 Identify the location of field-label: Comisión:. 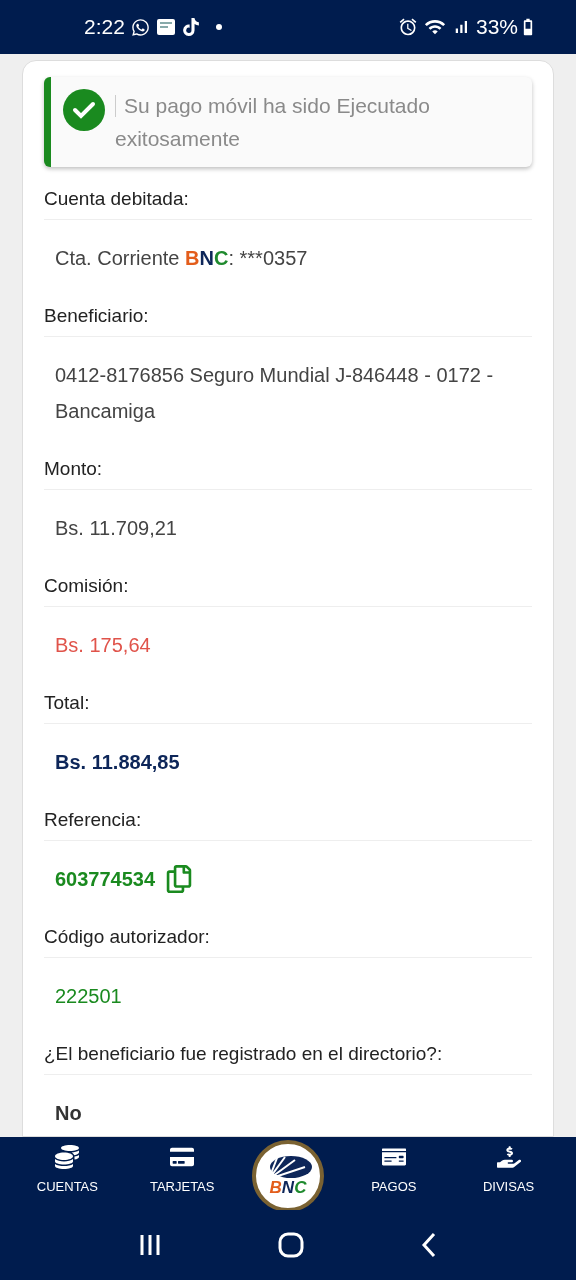
(288, 586).